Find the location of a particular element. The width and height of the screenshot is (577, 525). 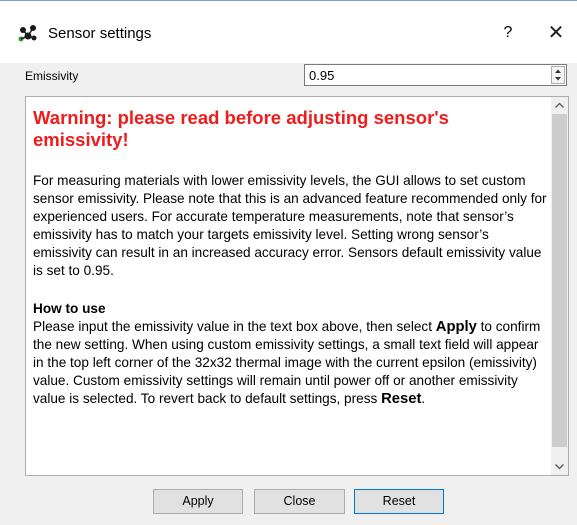

chevron-up-icon is located at coordinates (559, 105).